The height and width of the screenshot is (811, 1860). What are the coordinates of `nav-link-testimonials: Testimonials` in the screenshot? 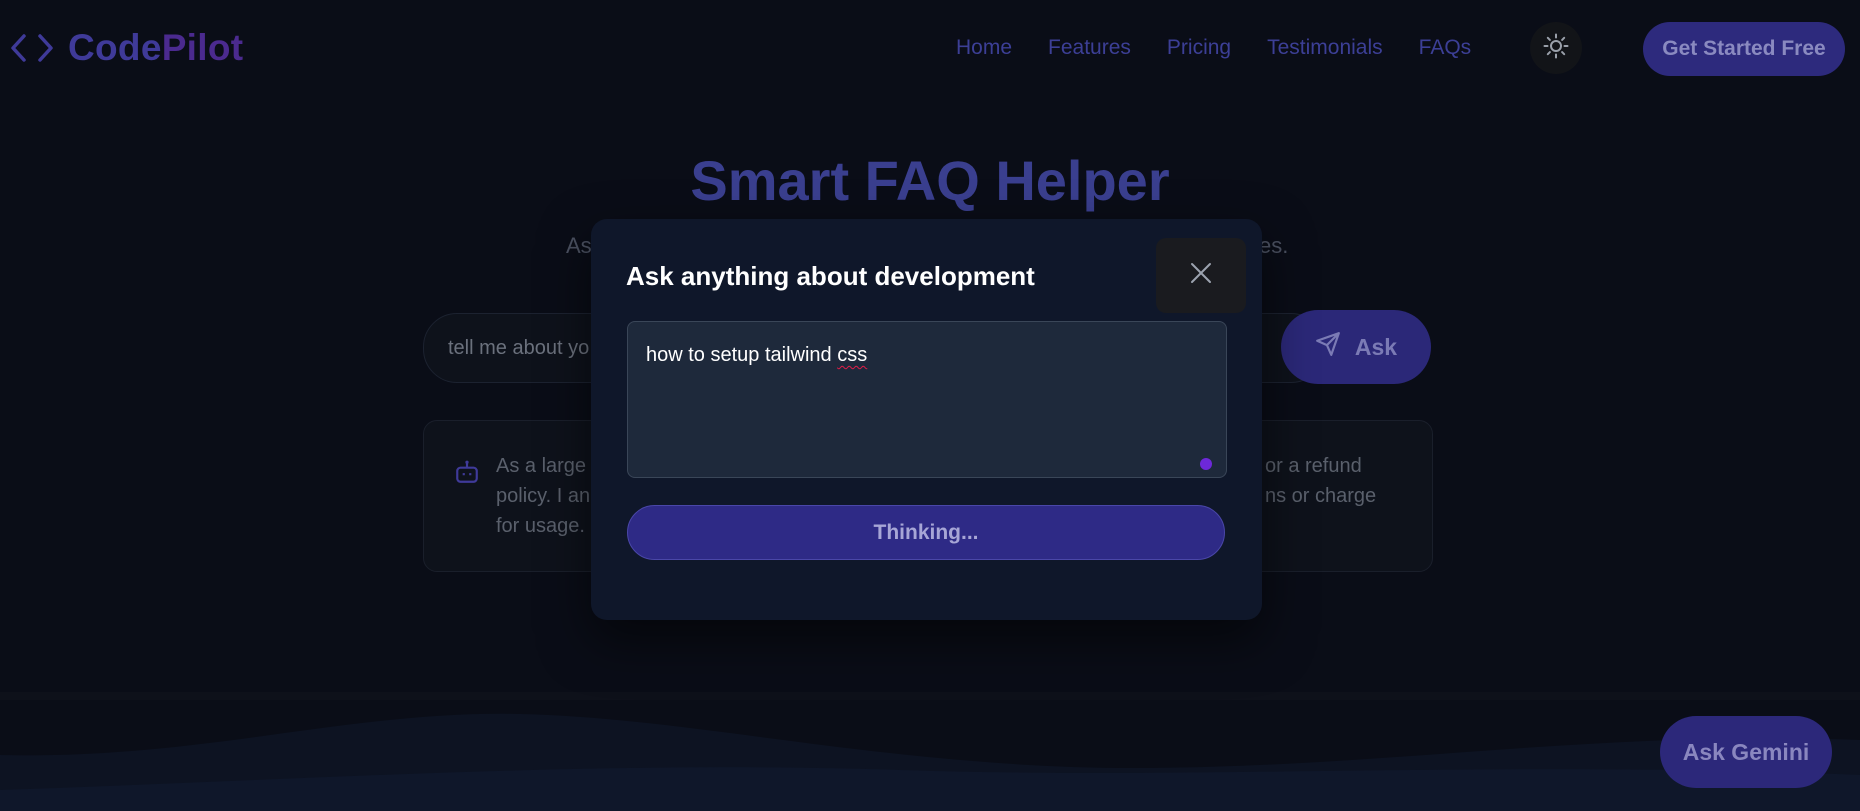 It's located at (1325, 48).